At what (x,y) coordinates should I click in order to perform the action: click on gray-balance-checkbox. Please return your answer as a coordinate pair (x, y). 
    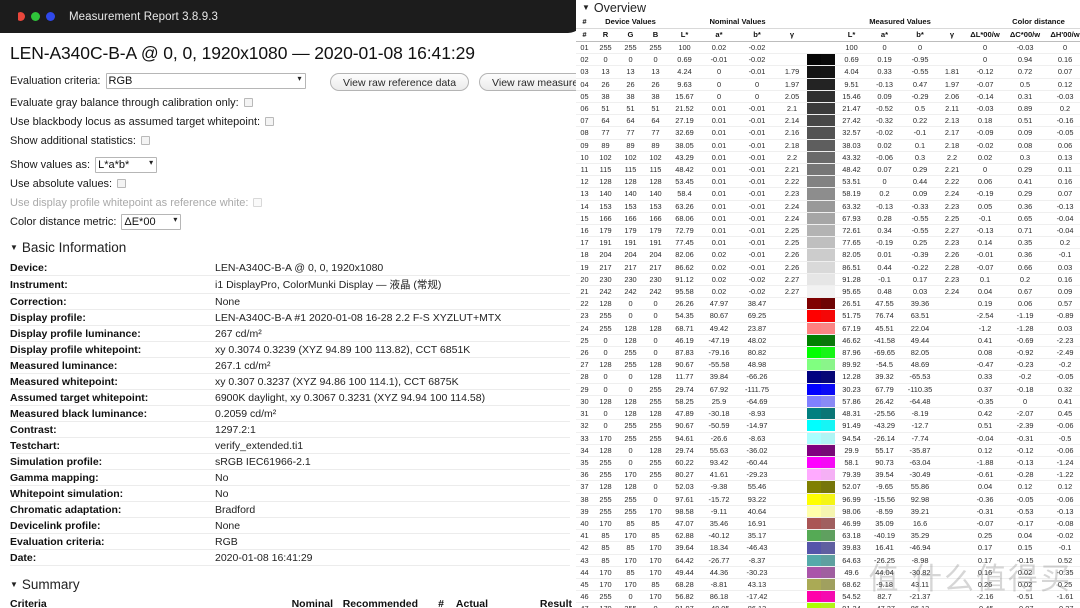
    Looking at the image, I should click on (248, 102).